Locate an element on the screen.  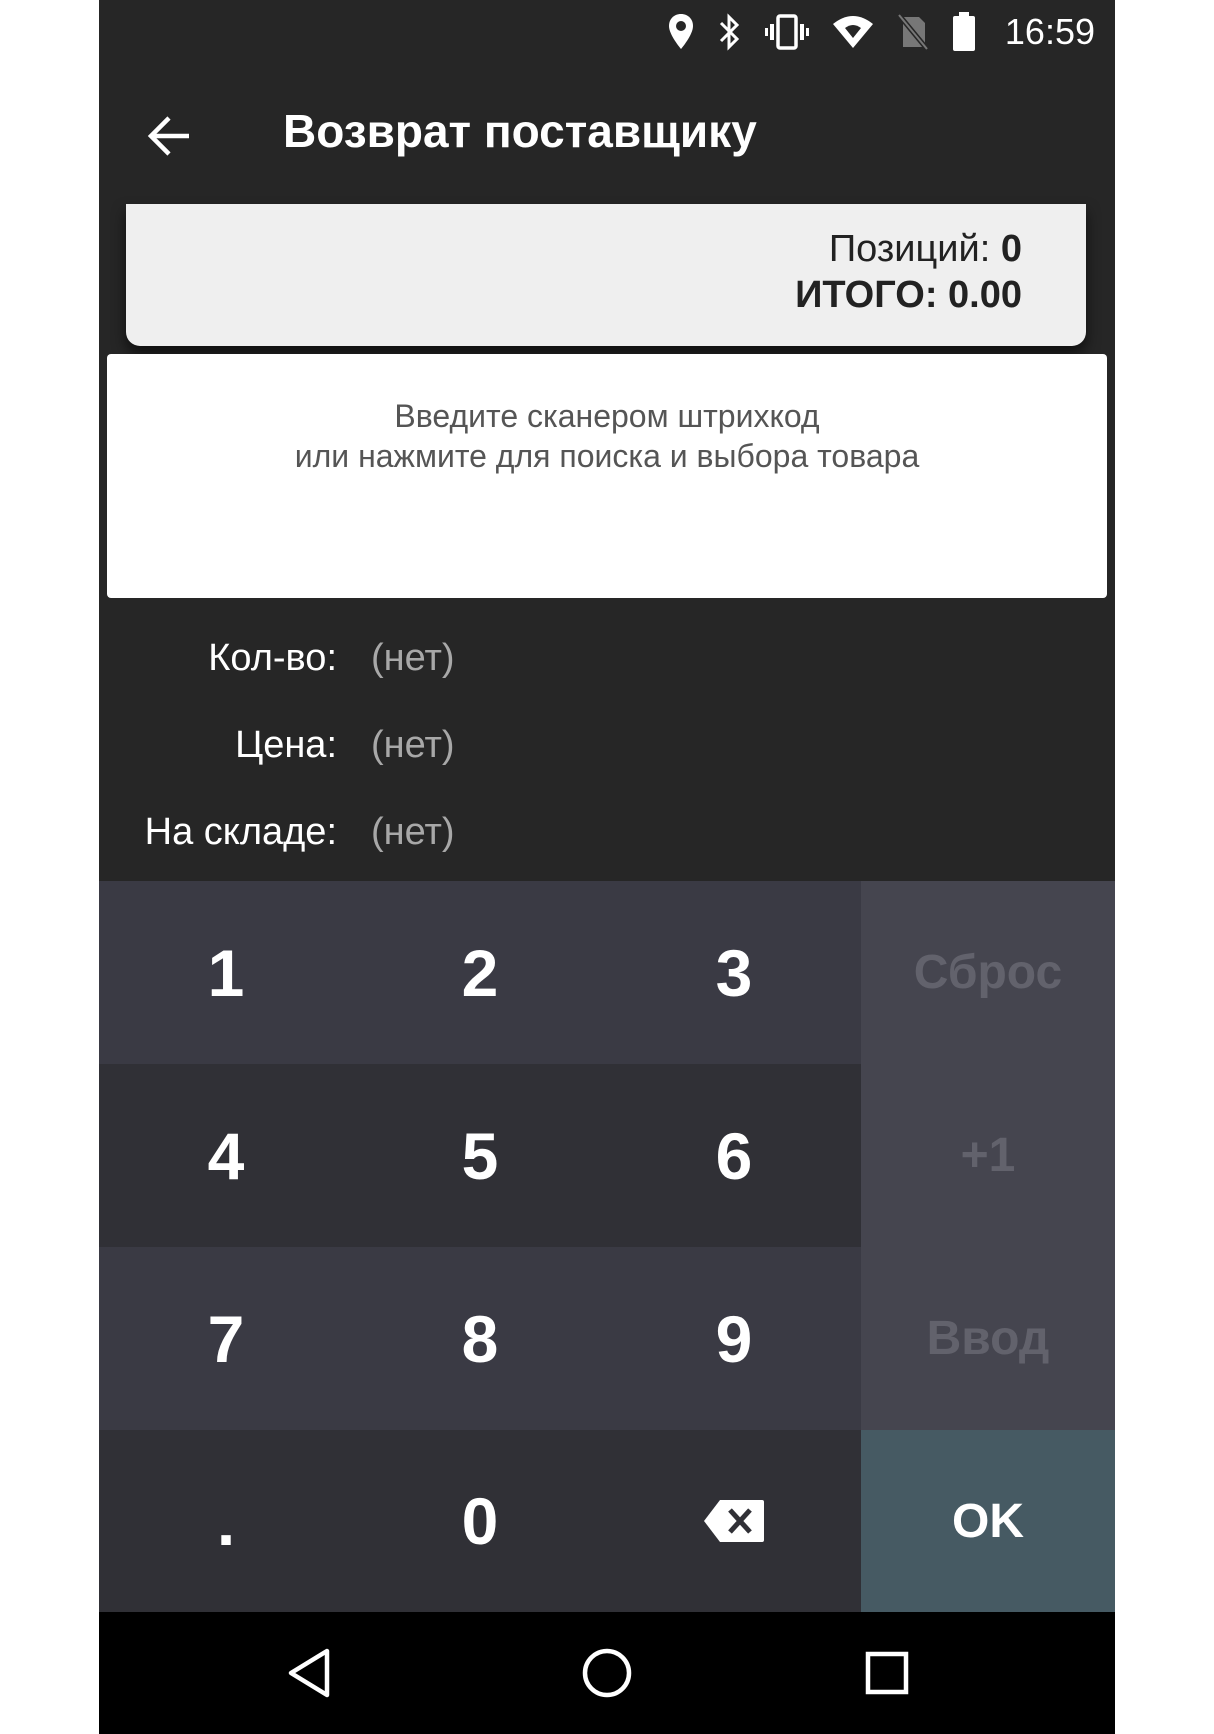
key-9: 9 is located at coordinates (734, 1338).